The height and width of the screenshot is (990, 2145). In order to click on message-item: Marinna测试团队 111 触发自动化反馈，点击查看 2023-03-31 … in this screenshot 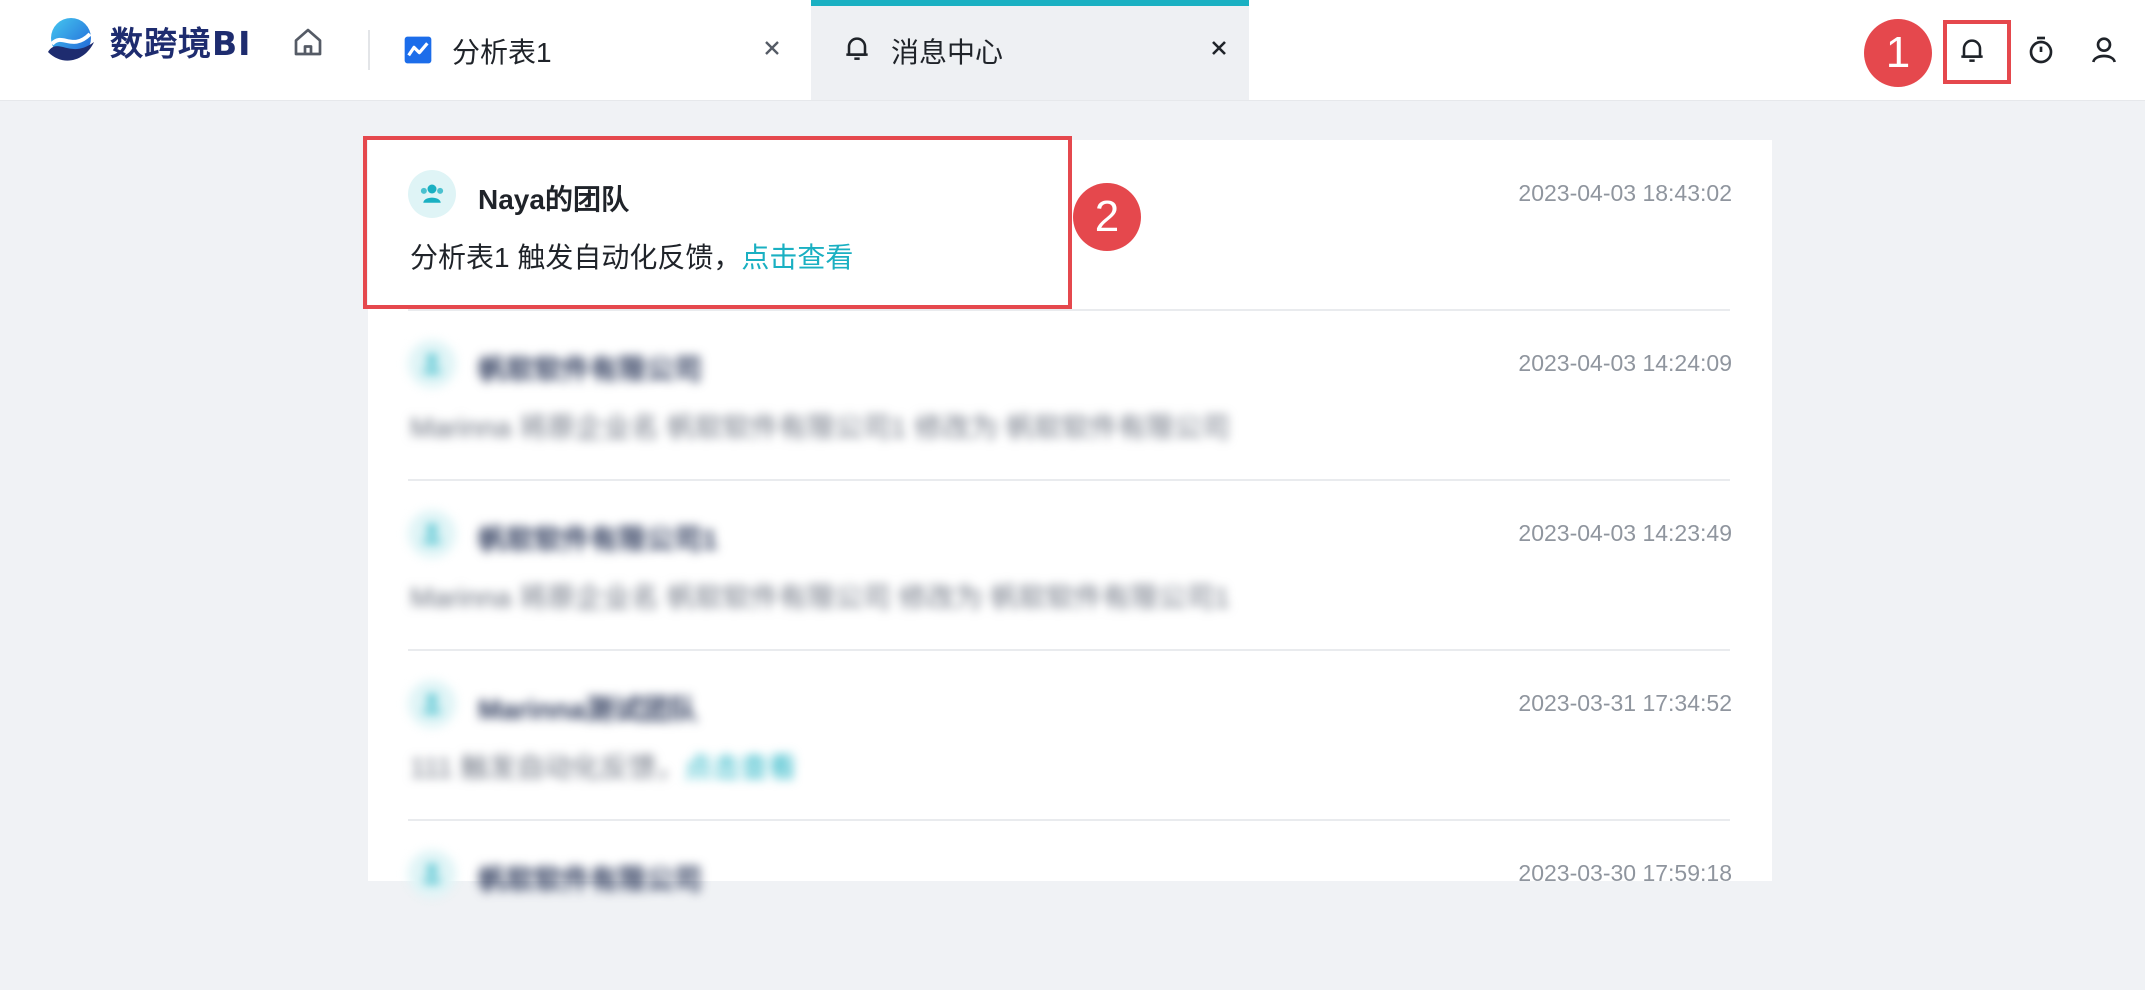, I will do `click(1070, 735)`.